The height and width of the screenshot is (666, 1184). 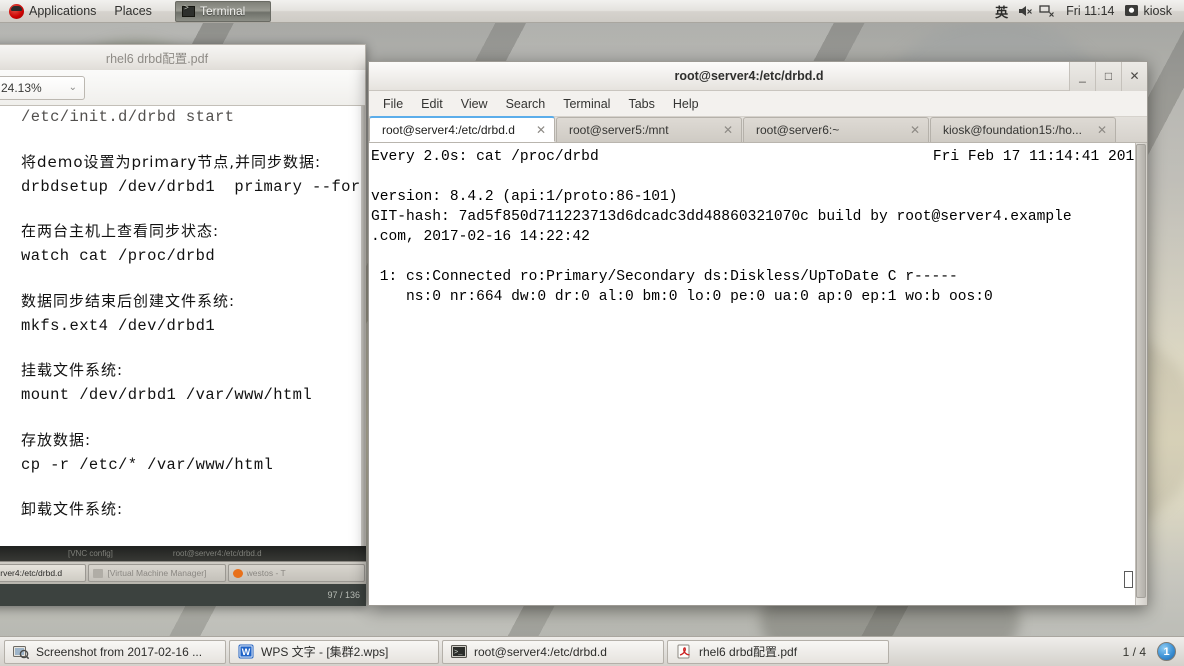 What do you see at coordinates (188, 10) in the screenshot?
I see `terminal-icon` at bounding box center [188, 10].